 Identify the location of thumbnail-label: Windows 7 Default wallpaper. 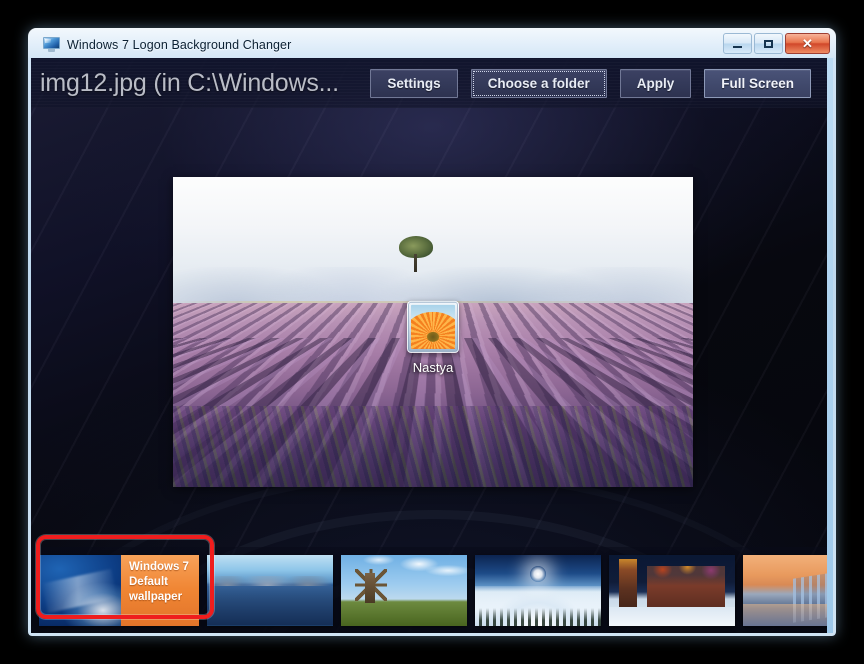
(159, 581).